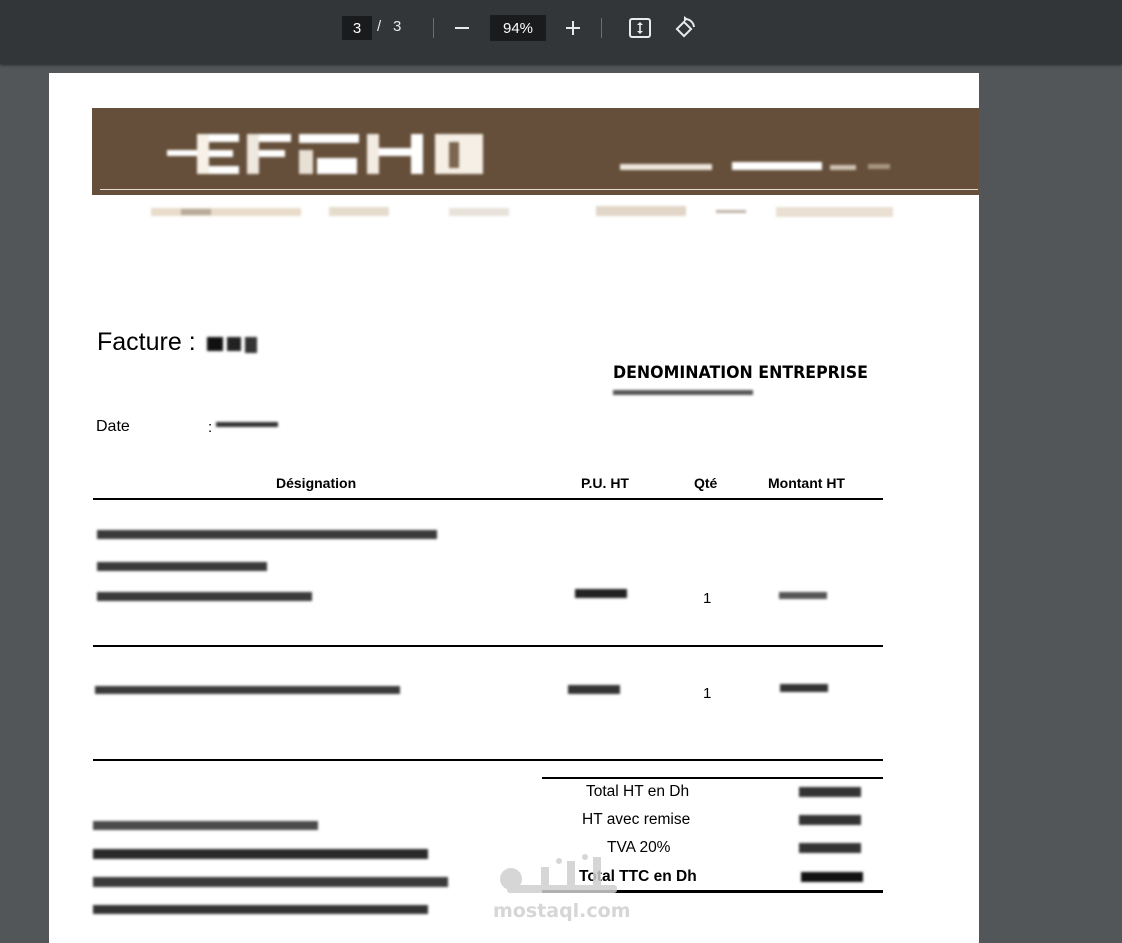  Describe the element at coordinates (535, 151) in the screenshot. I see `header-banner` at that location.